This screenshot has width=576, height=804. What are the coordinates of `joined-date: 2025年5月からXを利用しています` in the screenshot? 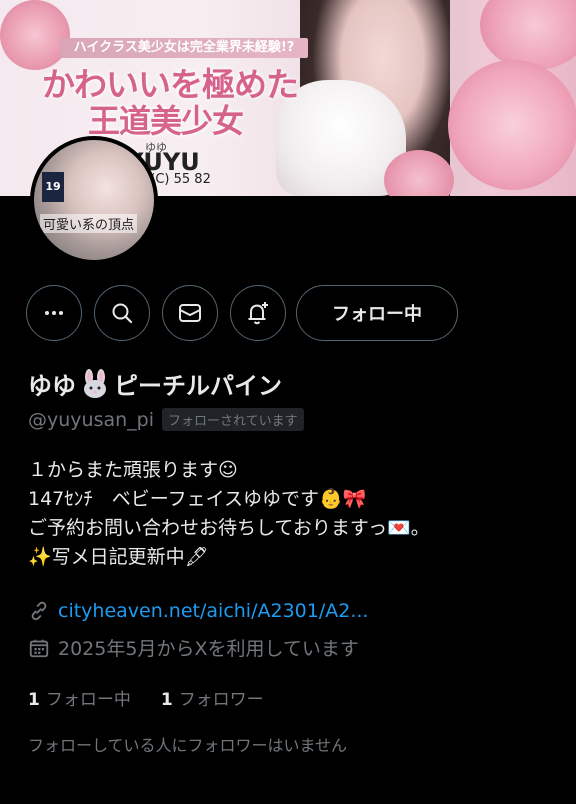 It's located at (208, 649).